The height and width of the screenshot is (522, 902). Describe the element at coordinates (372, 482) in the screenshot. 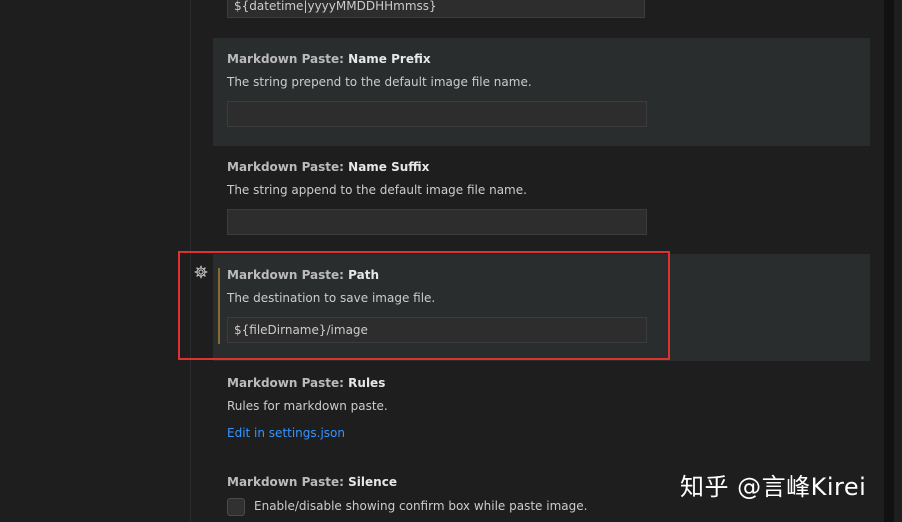

I see `setting-key: Silence` at that location.